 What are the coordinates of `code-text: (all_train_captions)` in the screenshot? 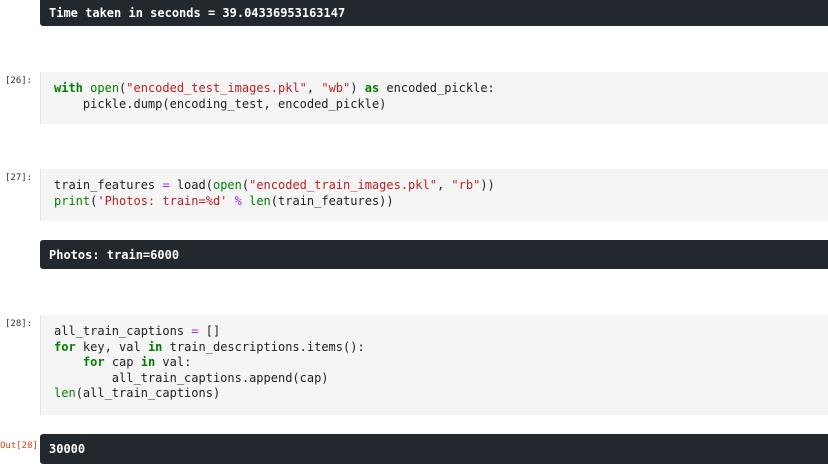 It's located at (148, 393).